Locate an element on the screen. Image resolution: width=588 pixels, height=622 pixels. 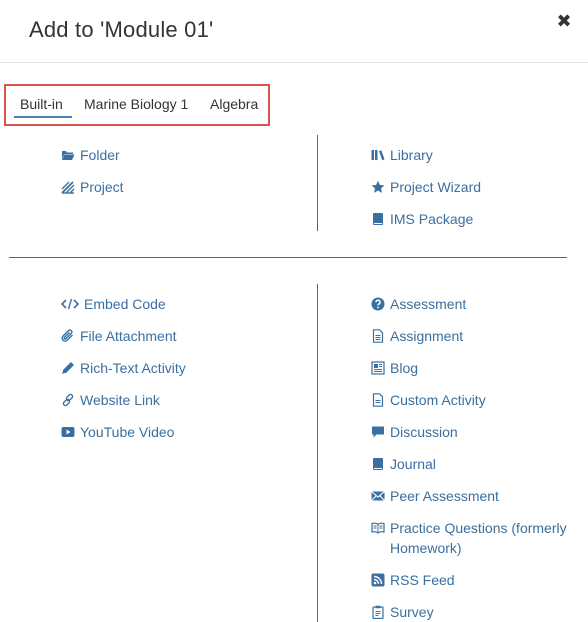
youtube-icon is located at coordinates (68, 432).